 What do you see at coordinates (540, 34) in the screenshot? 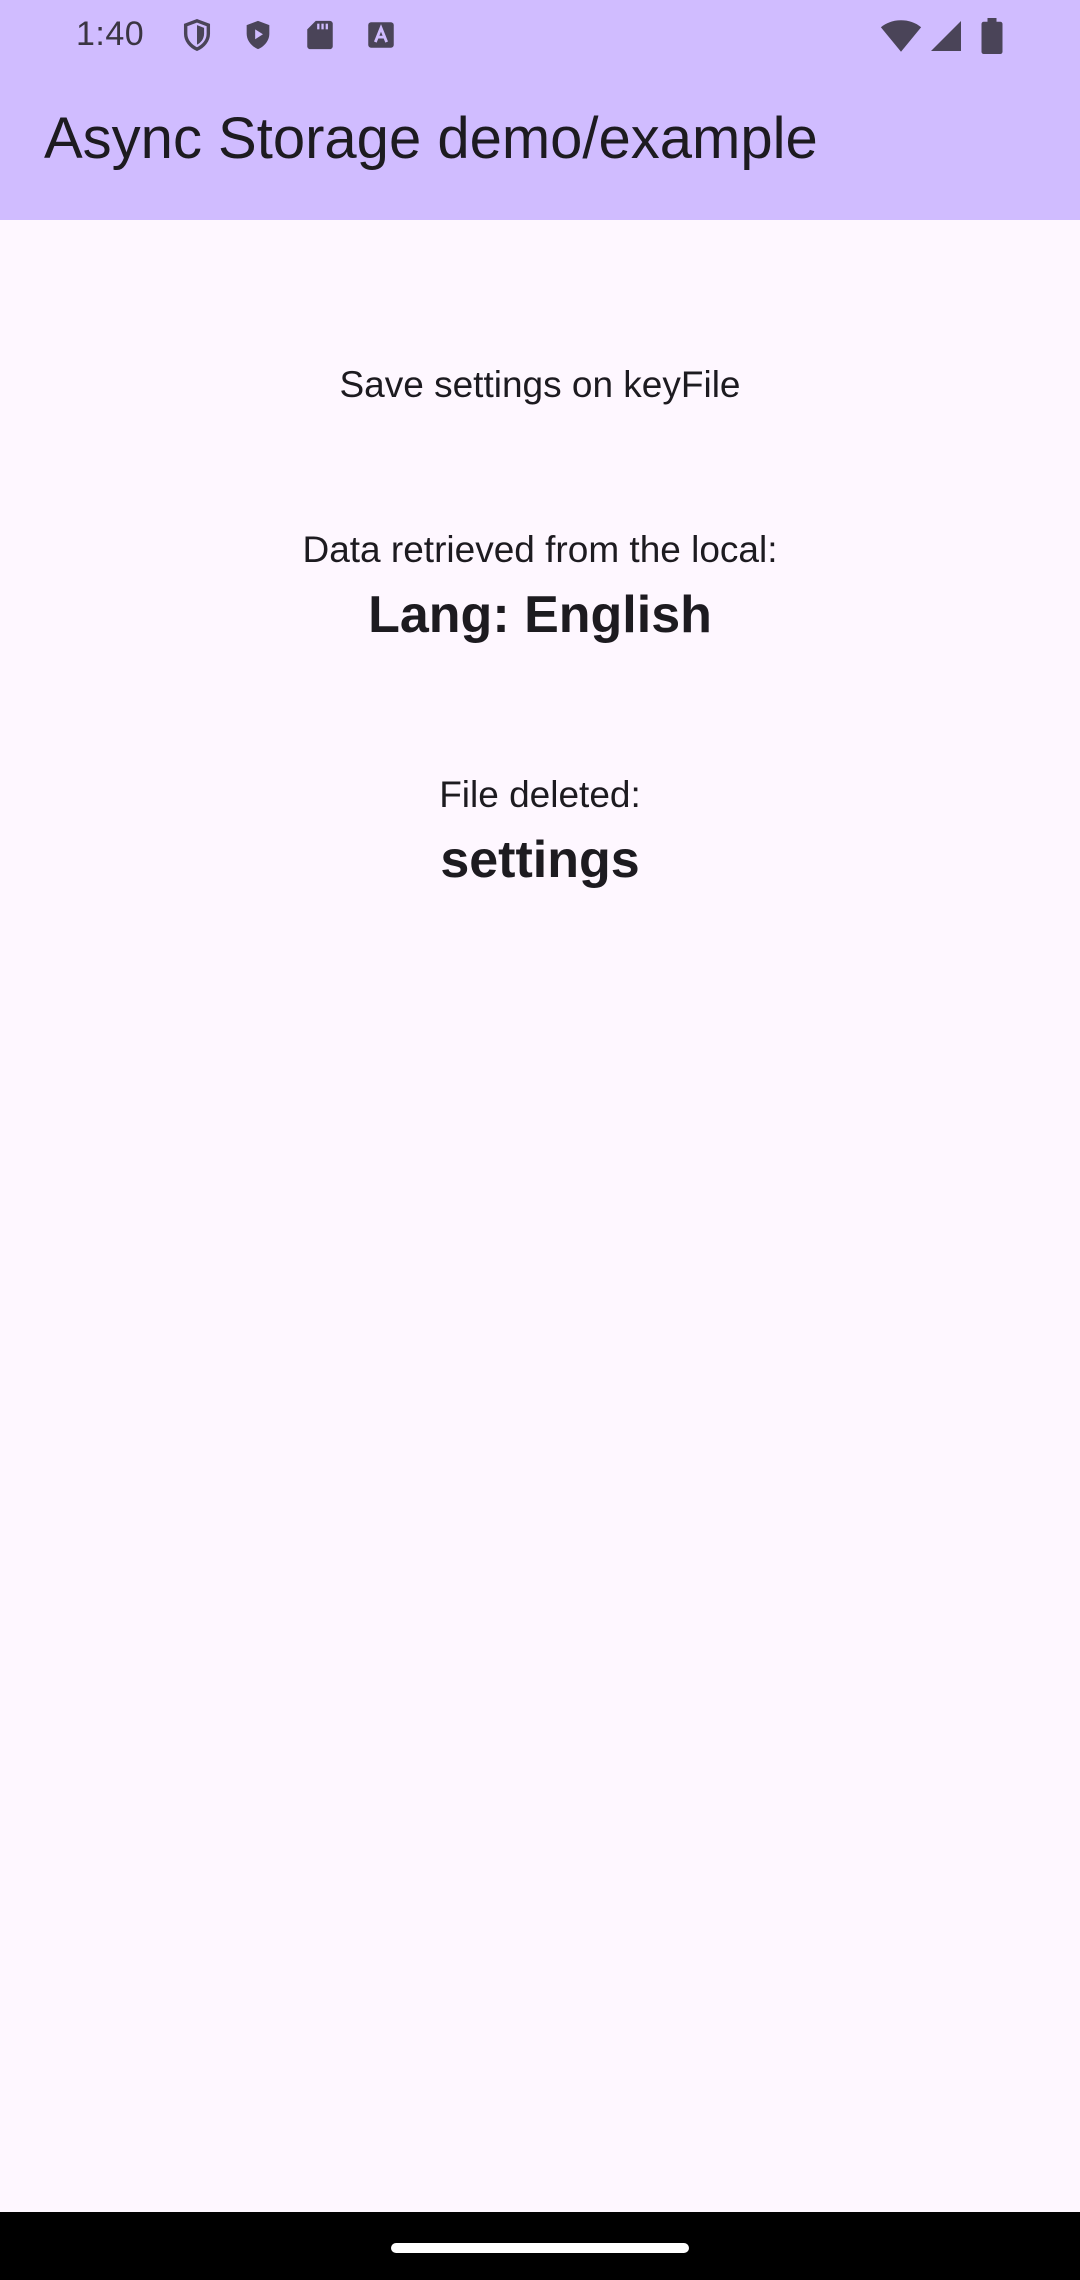
I see `status-bar: 1:40` at bounding box center [540, 34].